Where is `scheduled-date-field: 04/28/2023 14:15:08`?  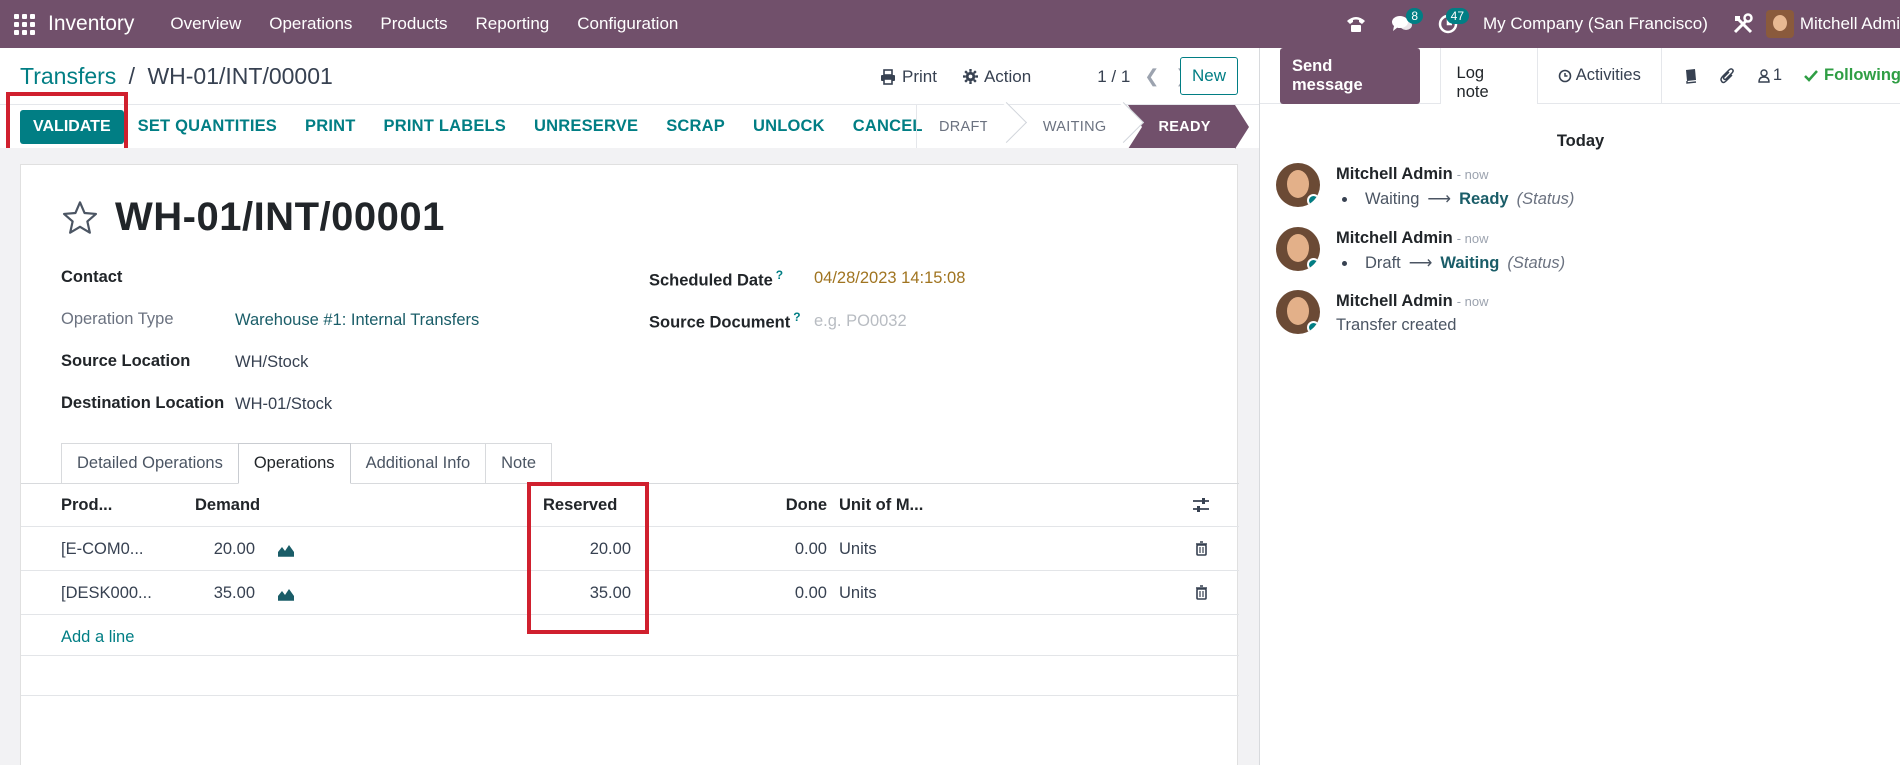
scheduled-date-field: 04/28/2023 14:15:08 is located at coordinates (889, 278).